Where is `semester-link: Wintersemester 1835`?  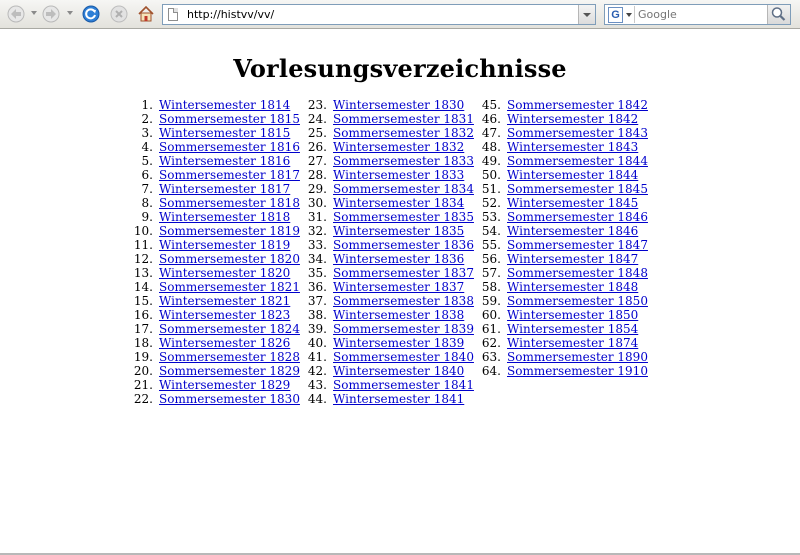 semester-link: Wintersemester 1835 is located at coordinates (398, 231).